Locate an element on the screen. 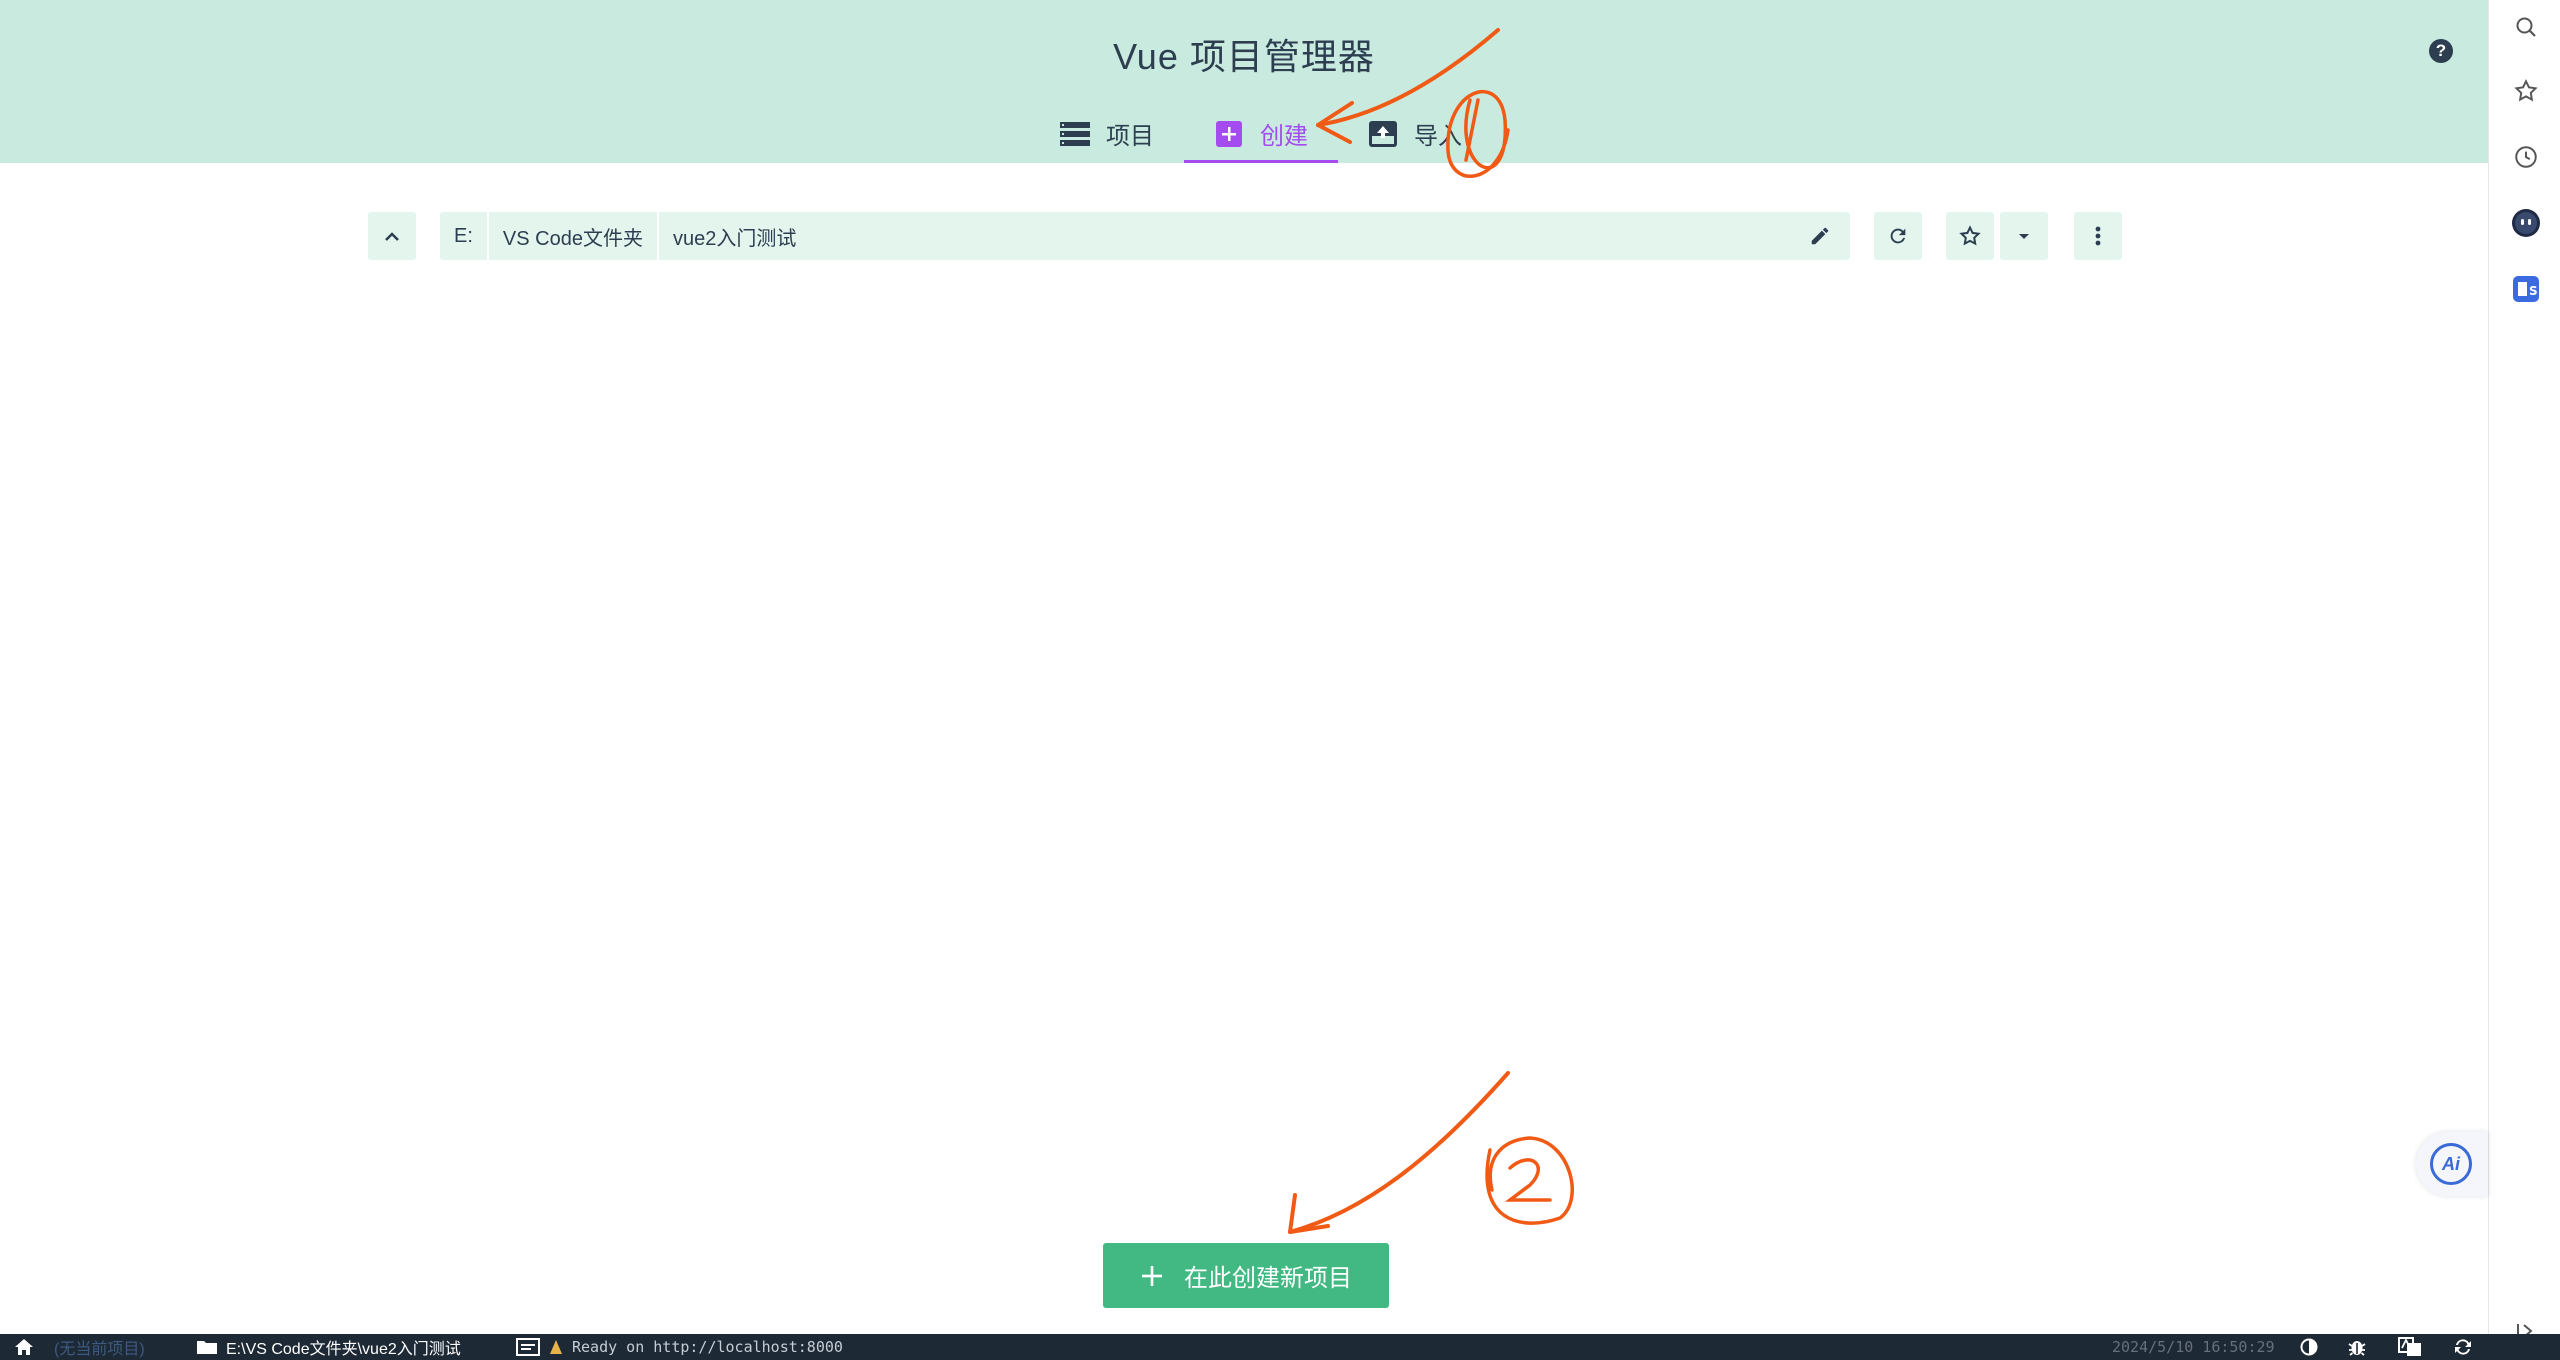  log-message: Ready on http://localhost:8000 is located at coordinates (707, 1347).